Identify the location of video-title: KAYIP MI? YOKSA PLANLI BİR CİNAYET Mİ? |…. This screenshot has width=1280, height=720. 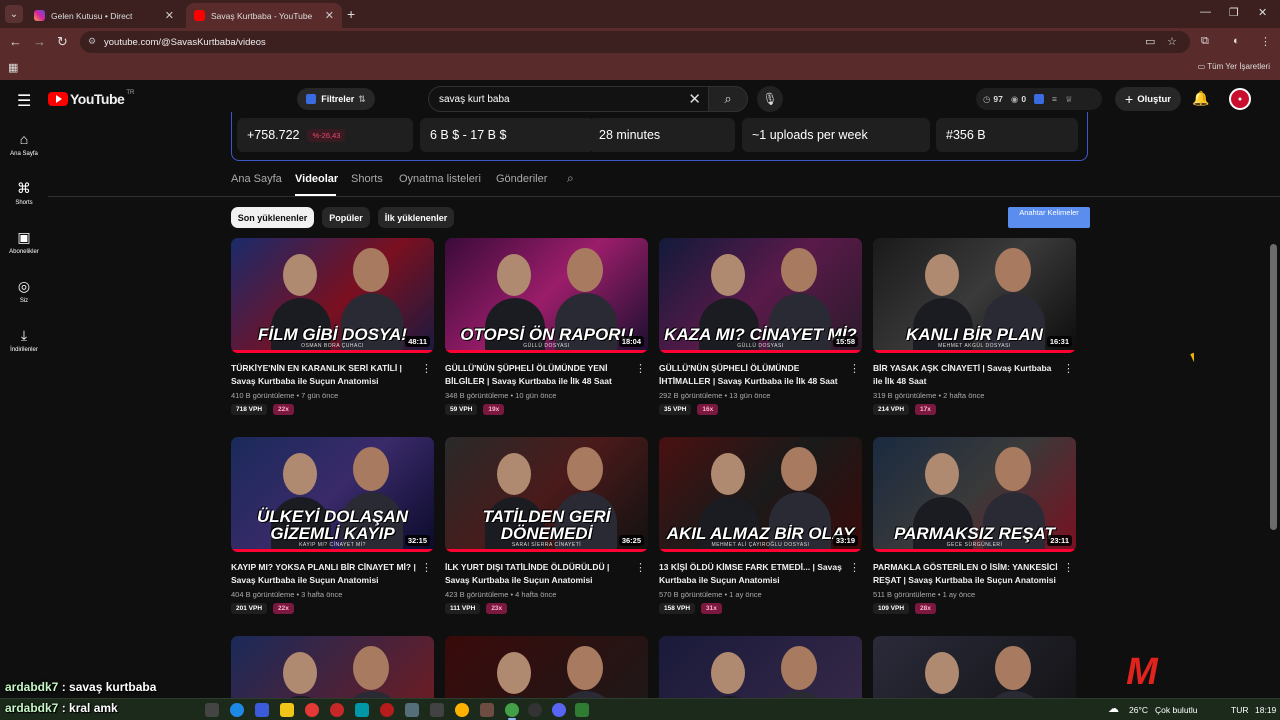
(323, 574).